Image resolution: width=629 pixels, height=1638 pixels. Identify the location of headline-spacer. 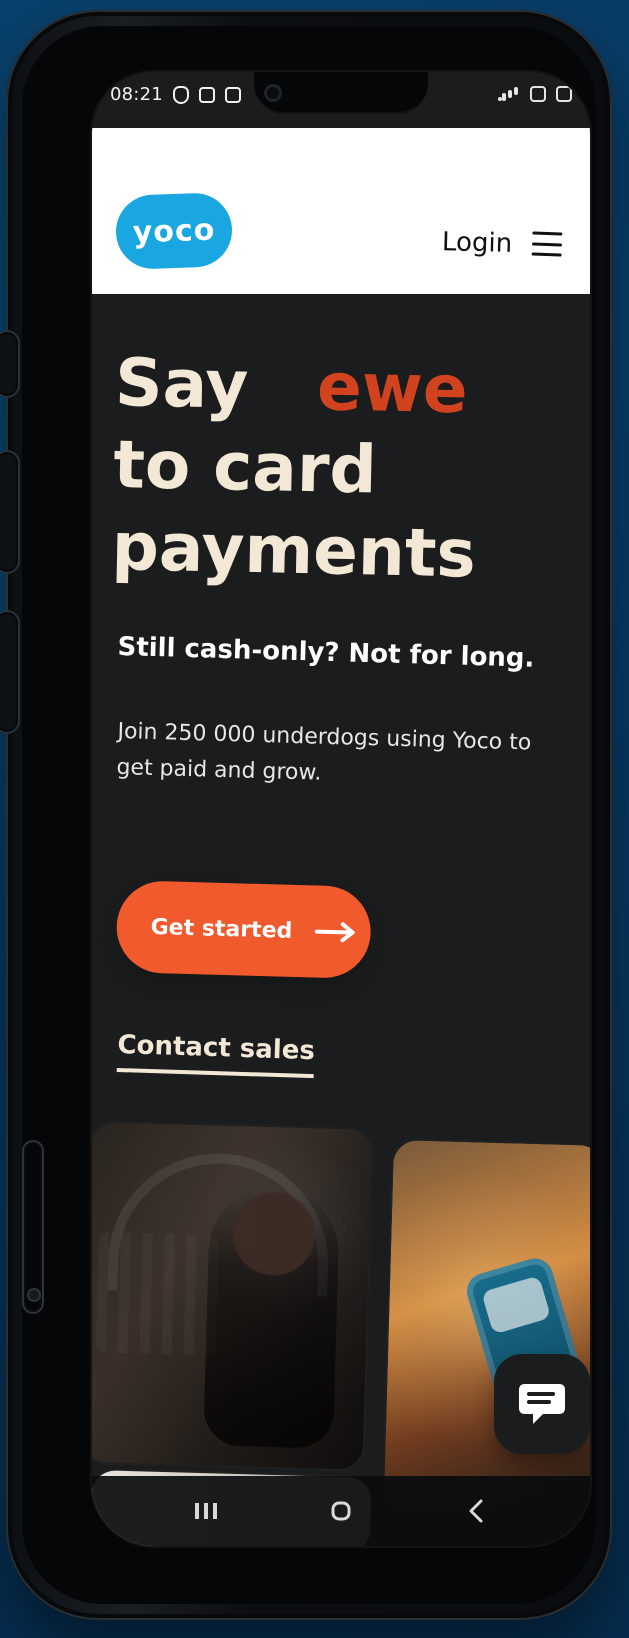
(282, 385).